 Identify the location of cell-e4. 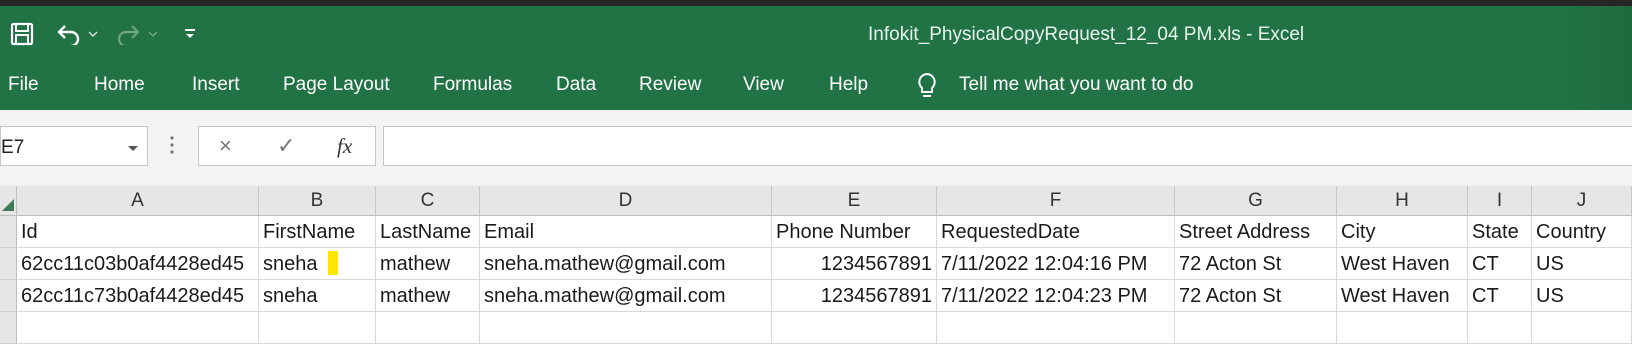
(854, 328).